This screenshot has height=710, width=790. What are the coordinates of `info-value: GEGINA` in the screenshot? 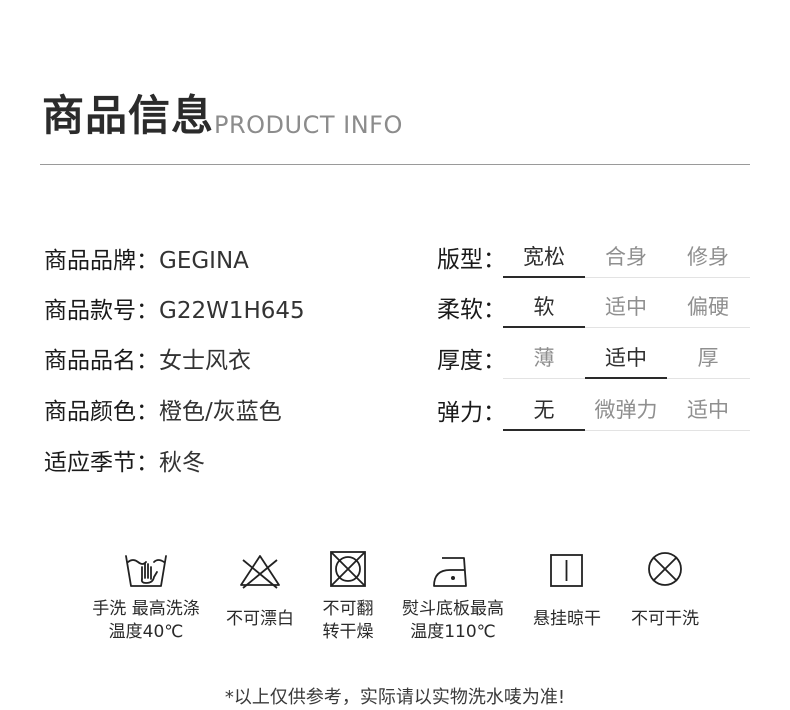 It's located at (204, 261).